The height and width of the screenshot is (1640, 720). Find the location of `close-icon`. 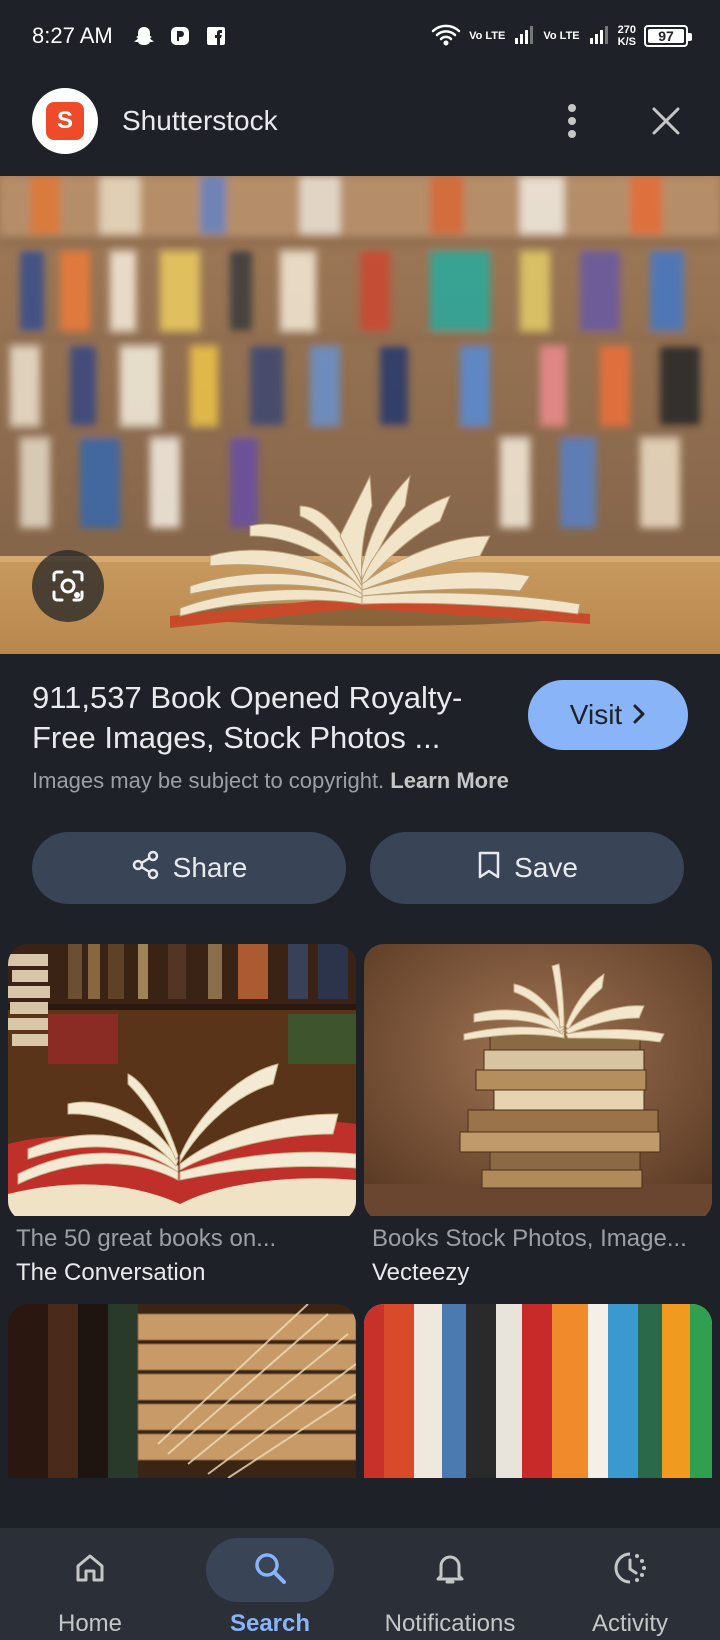

close-icon is located at coordinates (666, 121).